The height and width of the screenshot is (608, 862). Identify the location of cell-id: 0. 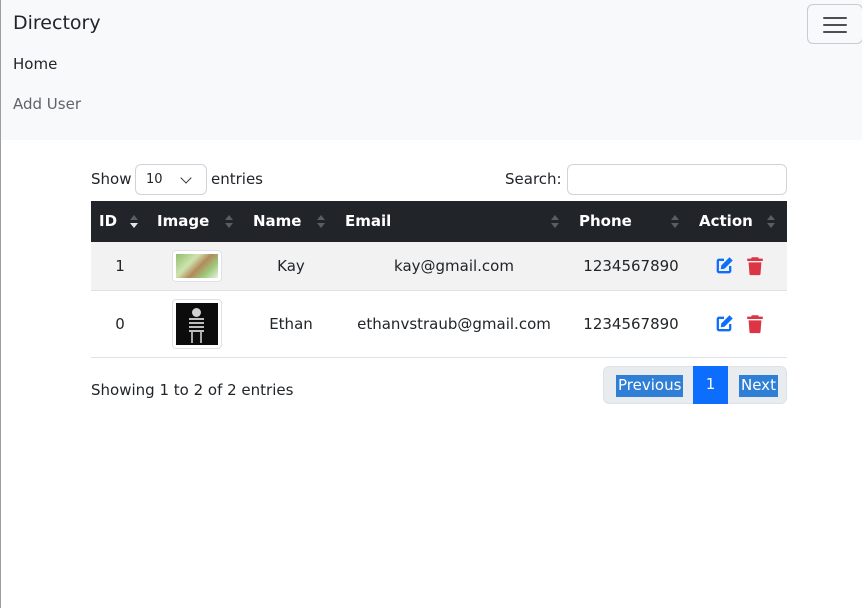
(120, 324).